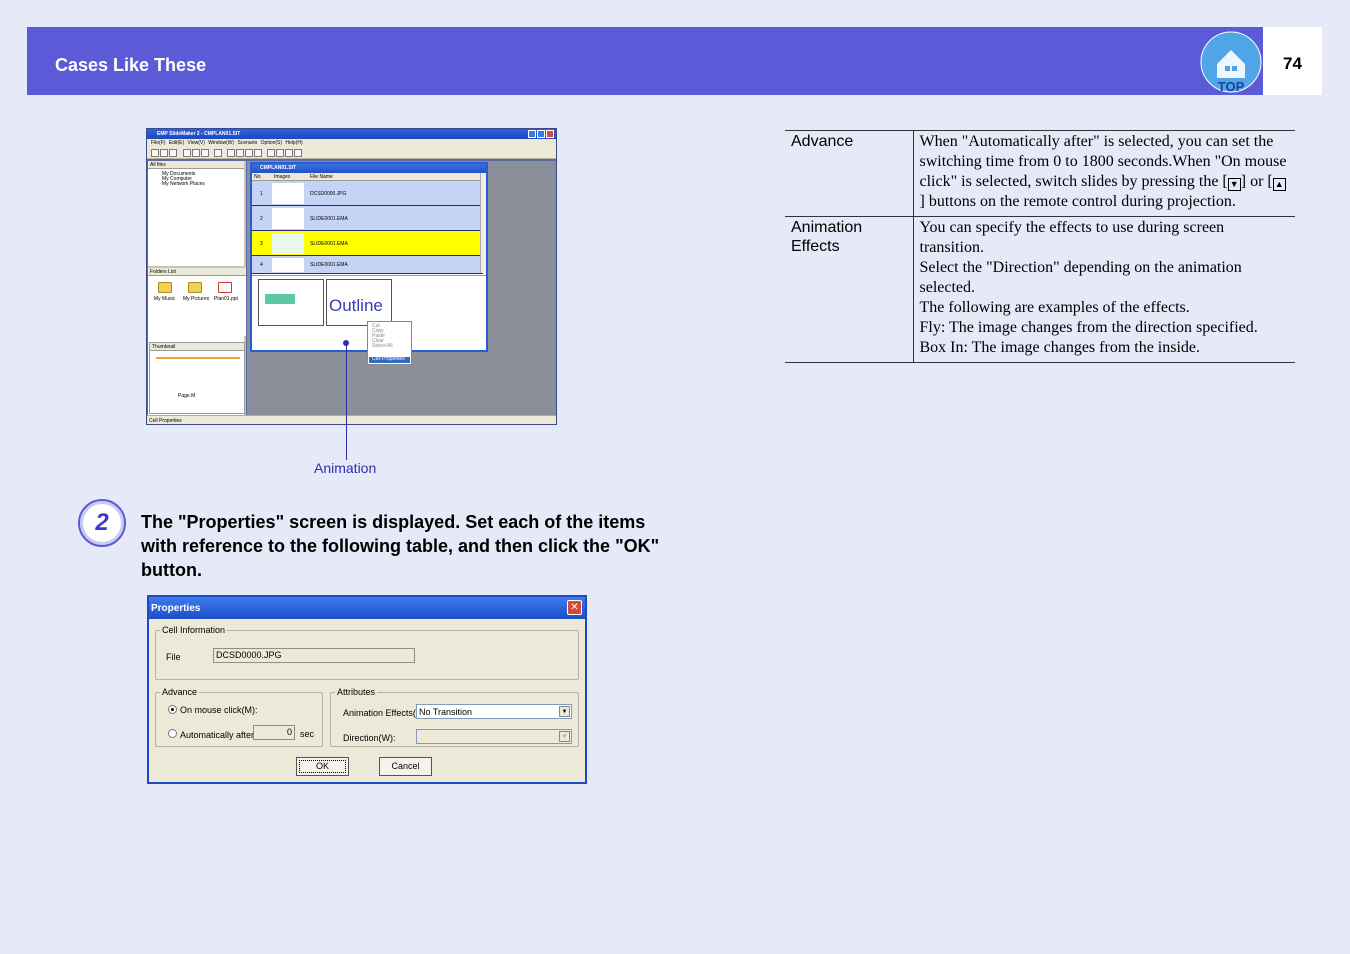  Describe the element at coordinates (494, 736) in the screenshot. I see `direction-select: ▼` at that location.